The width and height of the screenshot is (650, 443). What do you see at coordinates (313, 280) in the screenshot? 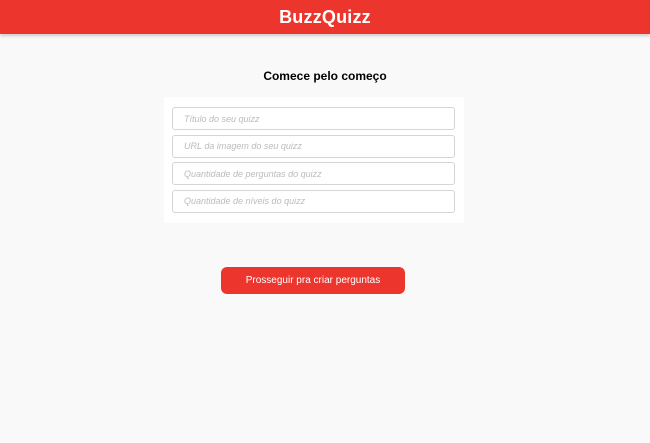
I see `proceed-to-questions-button: Prosseguir pra criar perguntas` at bounding box center [313, 280].